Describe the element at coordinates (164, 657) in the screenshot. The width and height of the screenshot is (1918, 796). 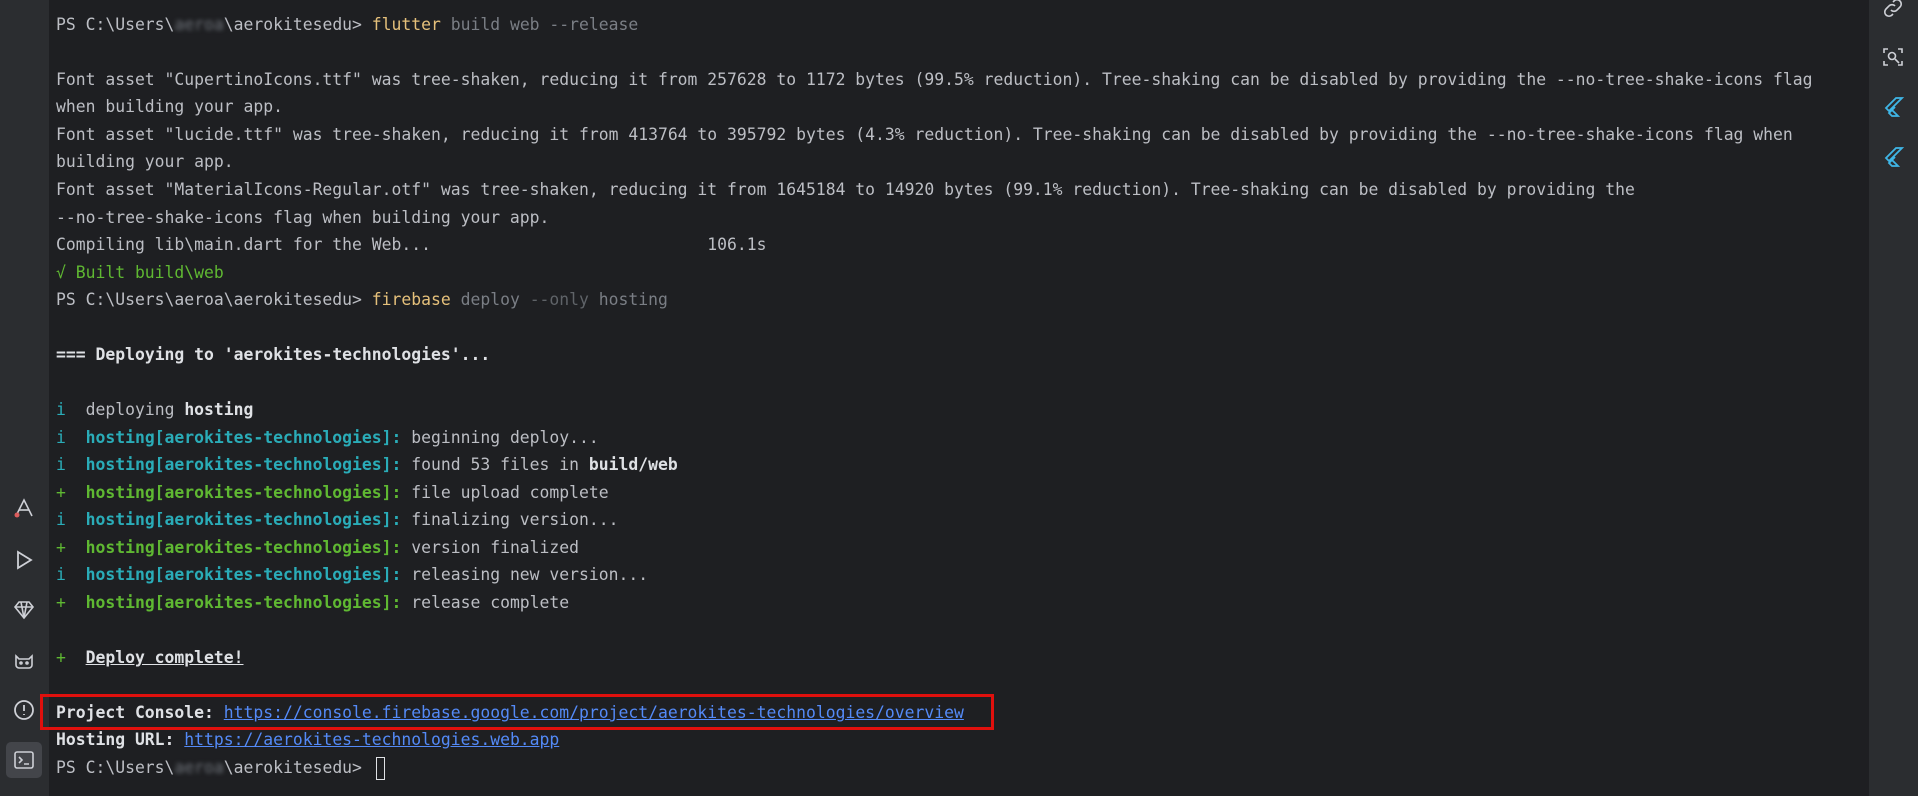
I see `complete-text: Deploy complete!` at that location.